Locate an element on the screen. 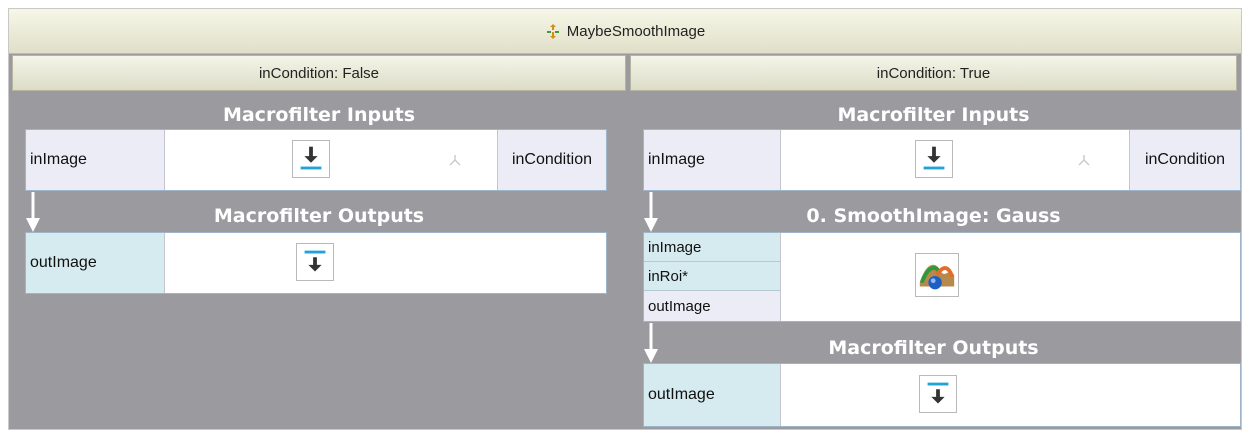 This screenshot has width=1247, height=434. inputs-section-title-false: Macrofilter Inputs is located at coordinates (319, 115).